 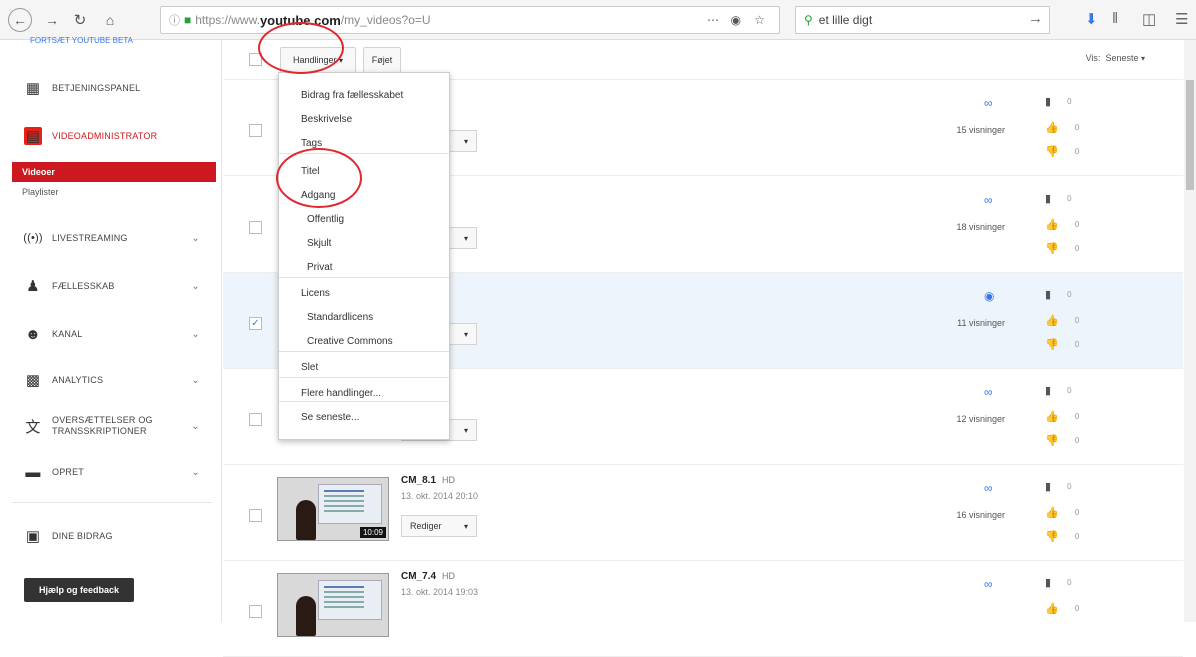 What do you see at coordinates (111, 472) in the screenshot?
I see `sidebar-item-create: ▬ OPRET ⌄` at bounding box center [111, 472].